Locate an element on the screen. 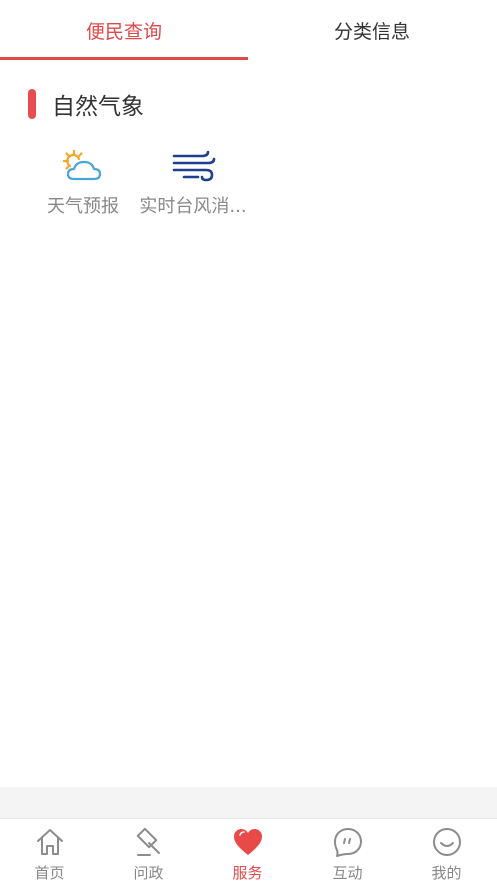 The width and height of the screenshot is (497, 884). nav-label: 互动 is located at coordinates (347, 873).